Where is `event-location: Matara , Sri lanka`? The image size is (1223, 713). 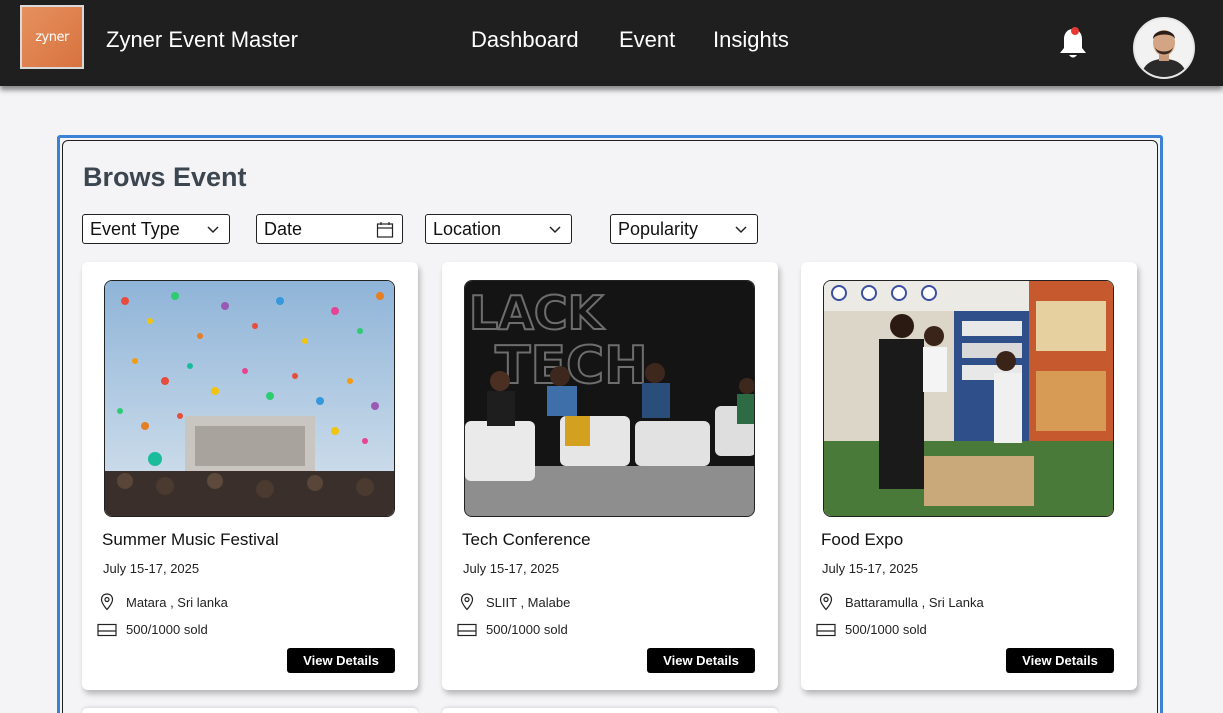
event-location: Matara , Sri lanka is located at coordinates (177, 602).